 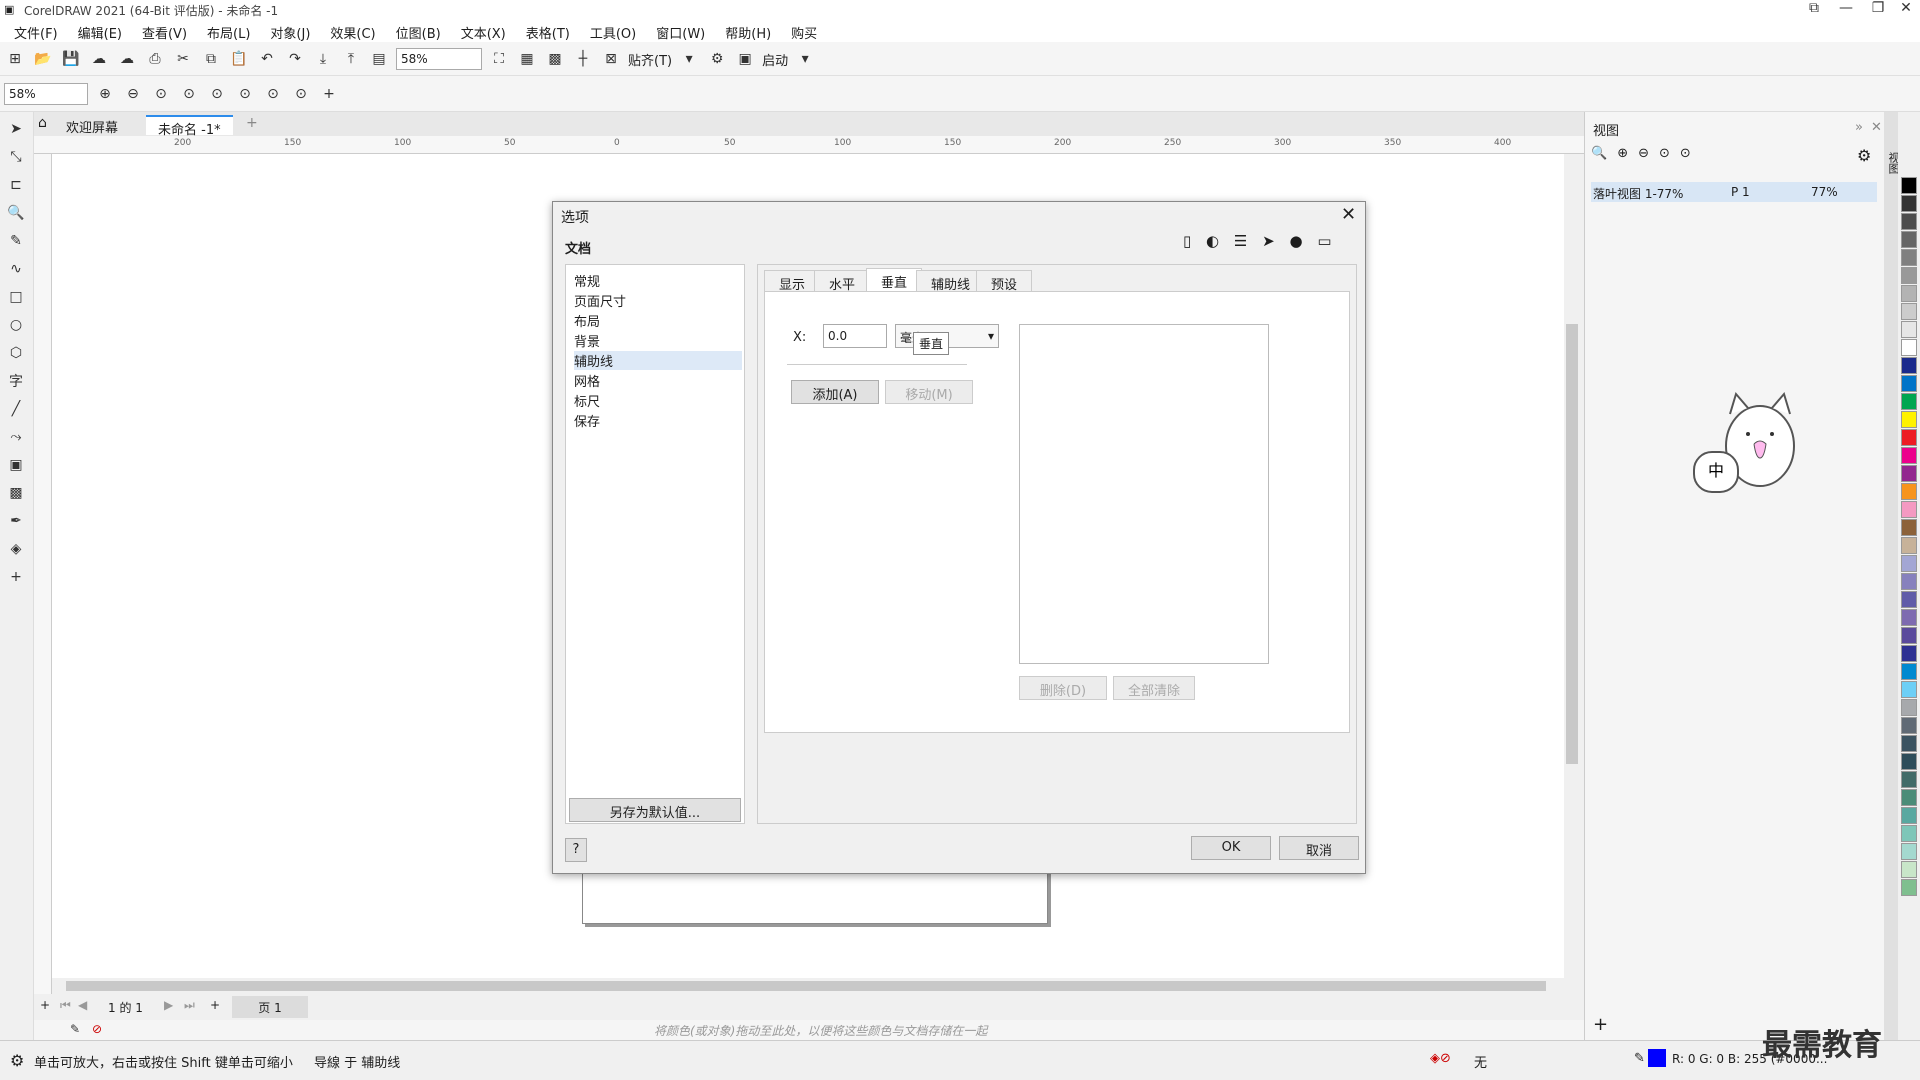 What do you see at coordinates (842, 281) in the screenshot?
I see `tab-1: 水平` at bounding box center [842, 281].